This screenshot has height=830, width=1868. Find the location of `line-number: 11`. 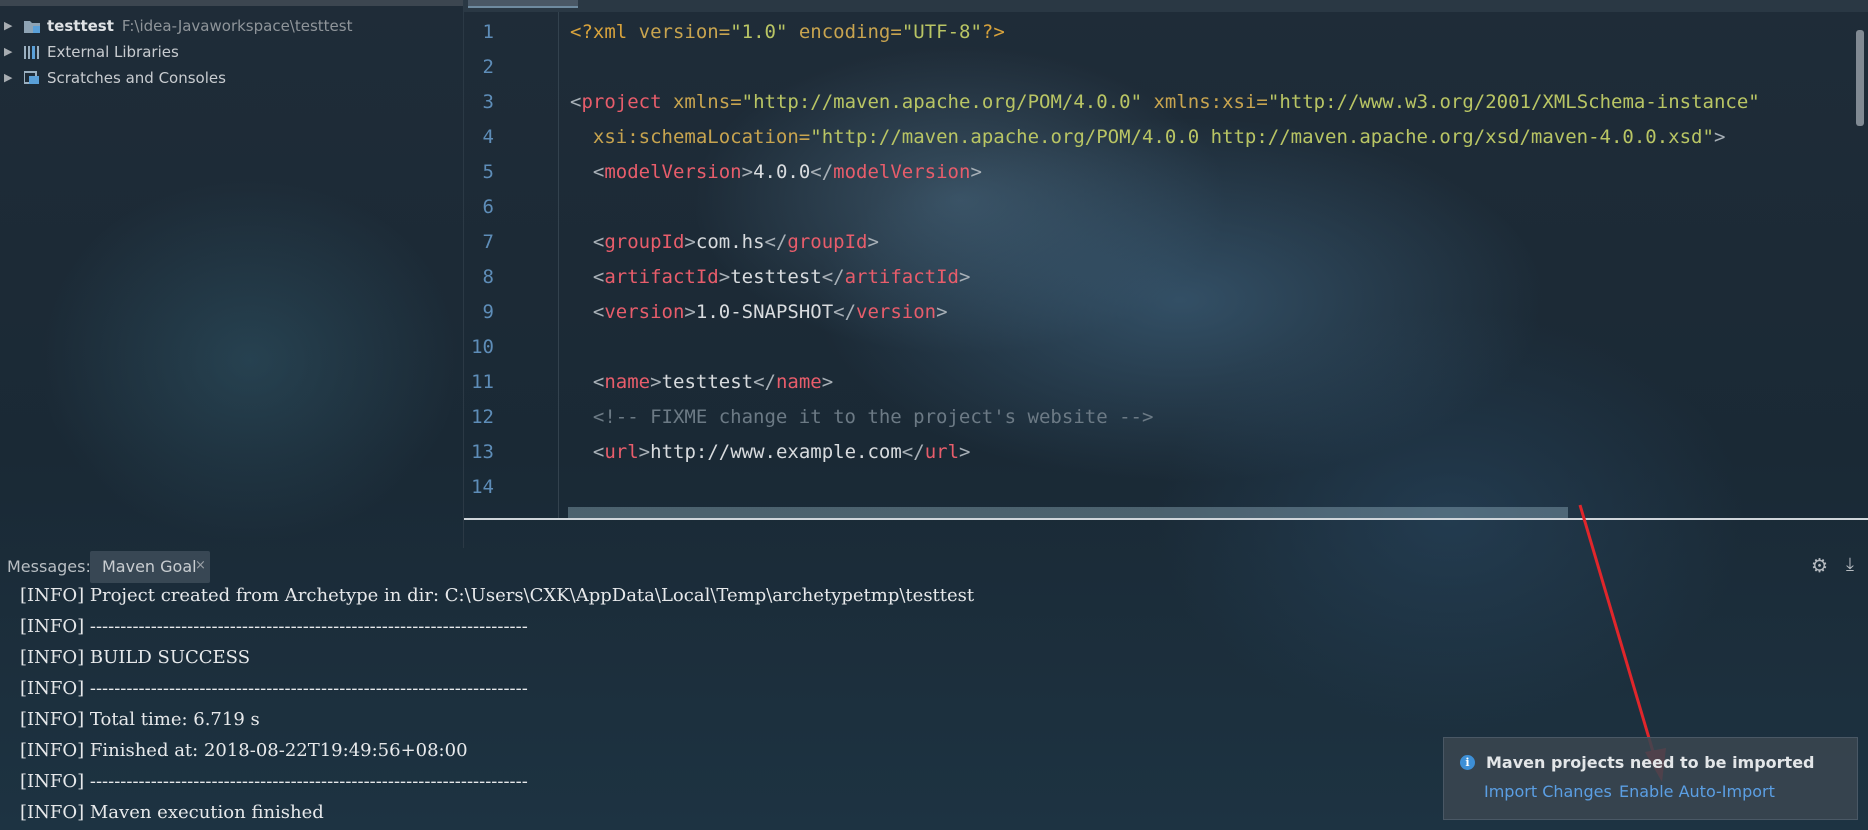

line-number: 11 is located at coordinates (482, 382).